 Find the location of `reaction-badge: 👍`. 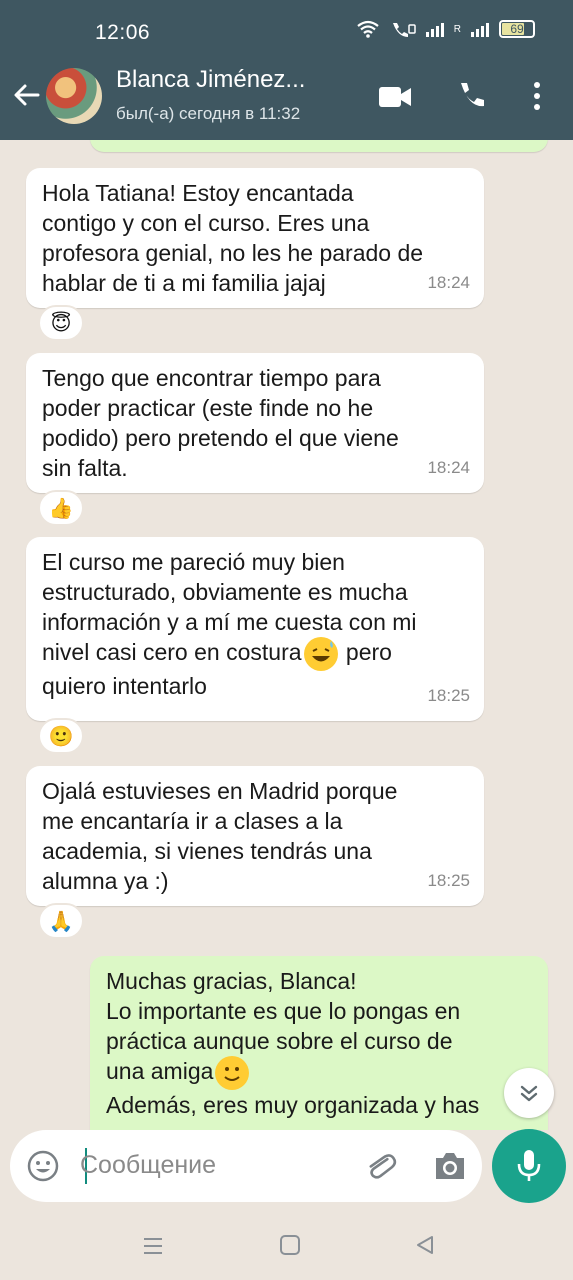

reaction-badge: 👍 is located at coordinates (61, 508).